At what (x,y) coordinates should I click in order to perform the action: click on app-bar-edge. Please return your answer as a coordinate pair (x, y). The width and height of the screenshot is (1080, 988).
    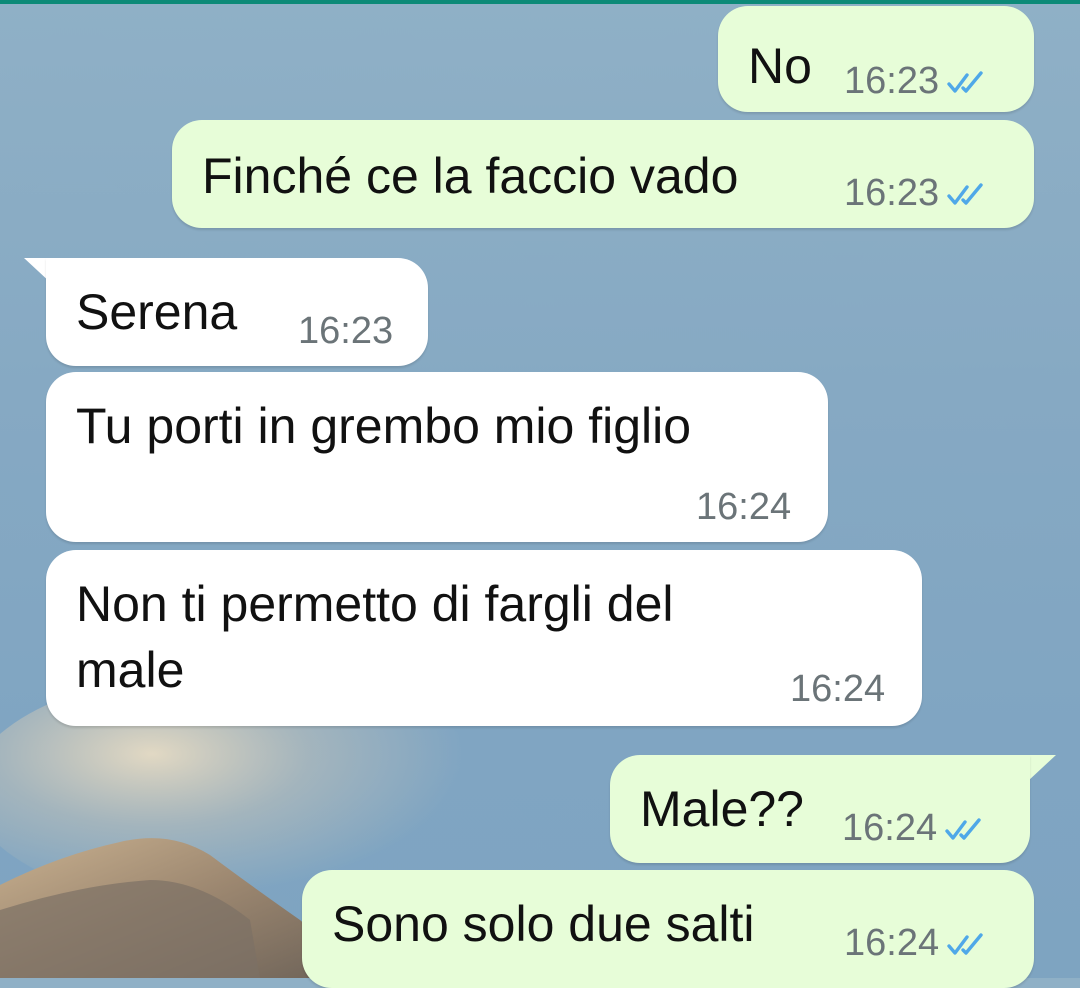
    Looking at the image, I should click on (540, 2).